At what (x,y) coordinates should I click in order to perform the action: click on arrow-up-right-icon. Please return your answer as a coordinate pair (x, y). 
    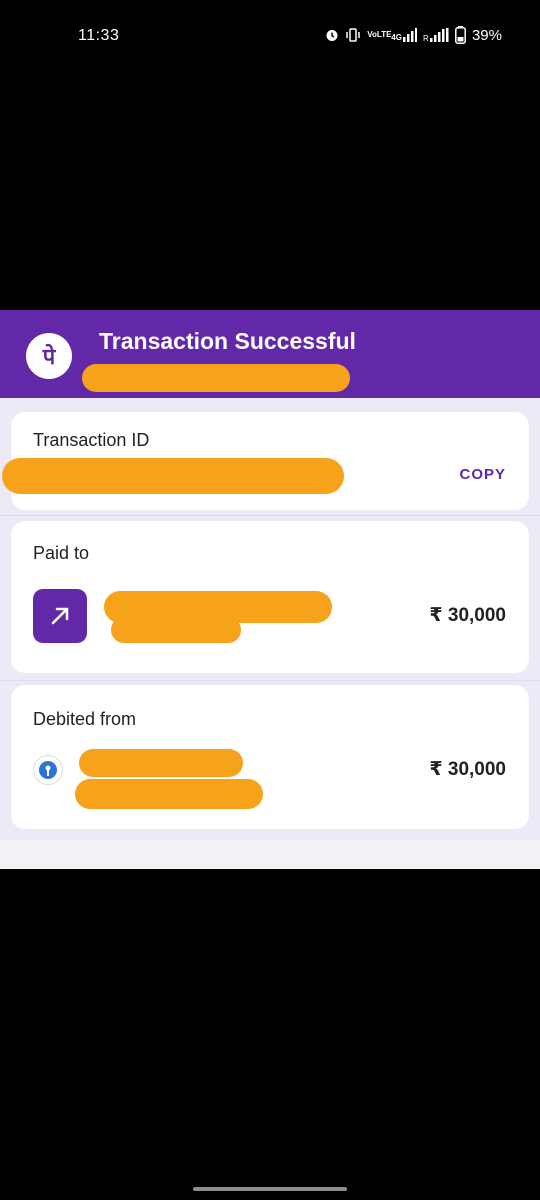
    Looking at the image, I should click on (60, 616).